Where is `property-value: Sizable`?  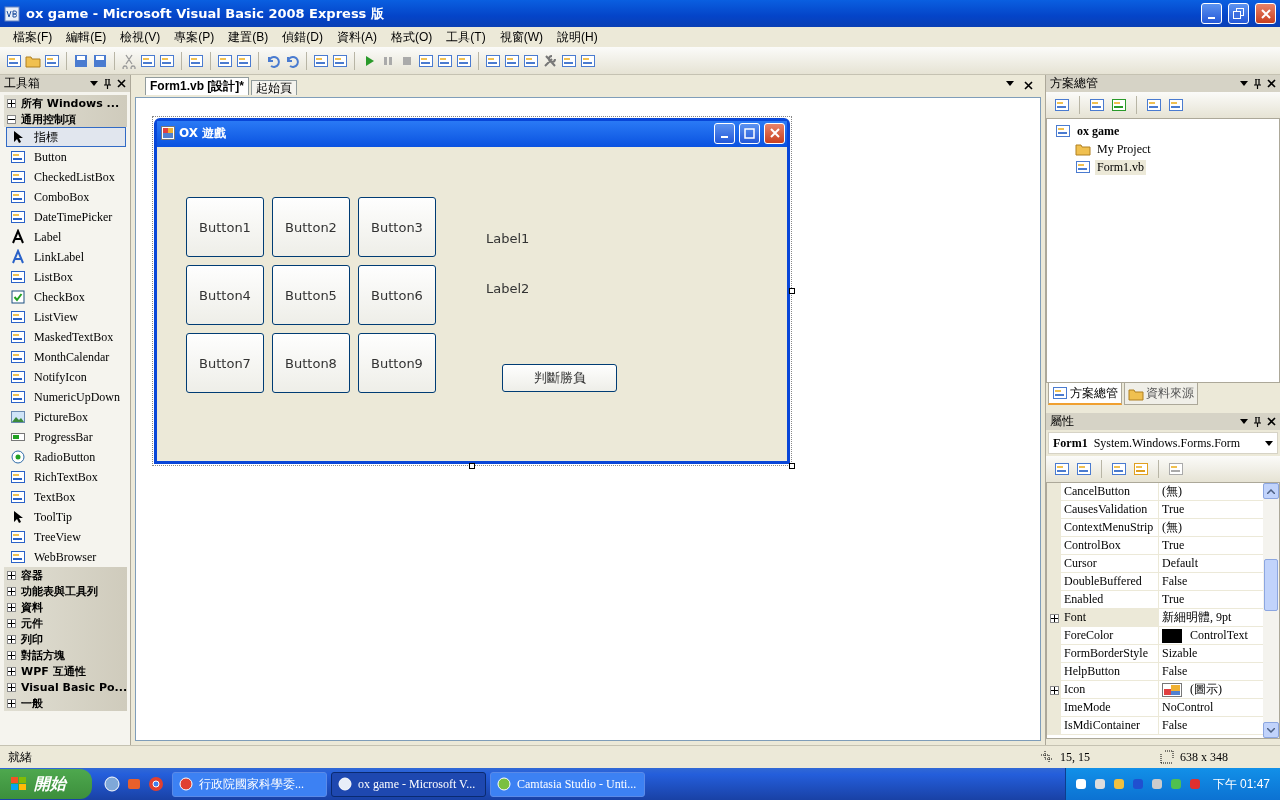 property-value: Sizable is located at coordinates (1180, 653).